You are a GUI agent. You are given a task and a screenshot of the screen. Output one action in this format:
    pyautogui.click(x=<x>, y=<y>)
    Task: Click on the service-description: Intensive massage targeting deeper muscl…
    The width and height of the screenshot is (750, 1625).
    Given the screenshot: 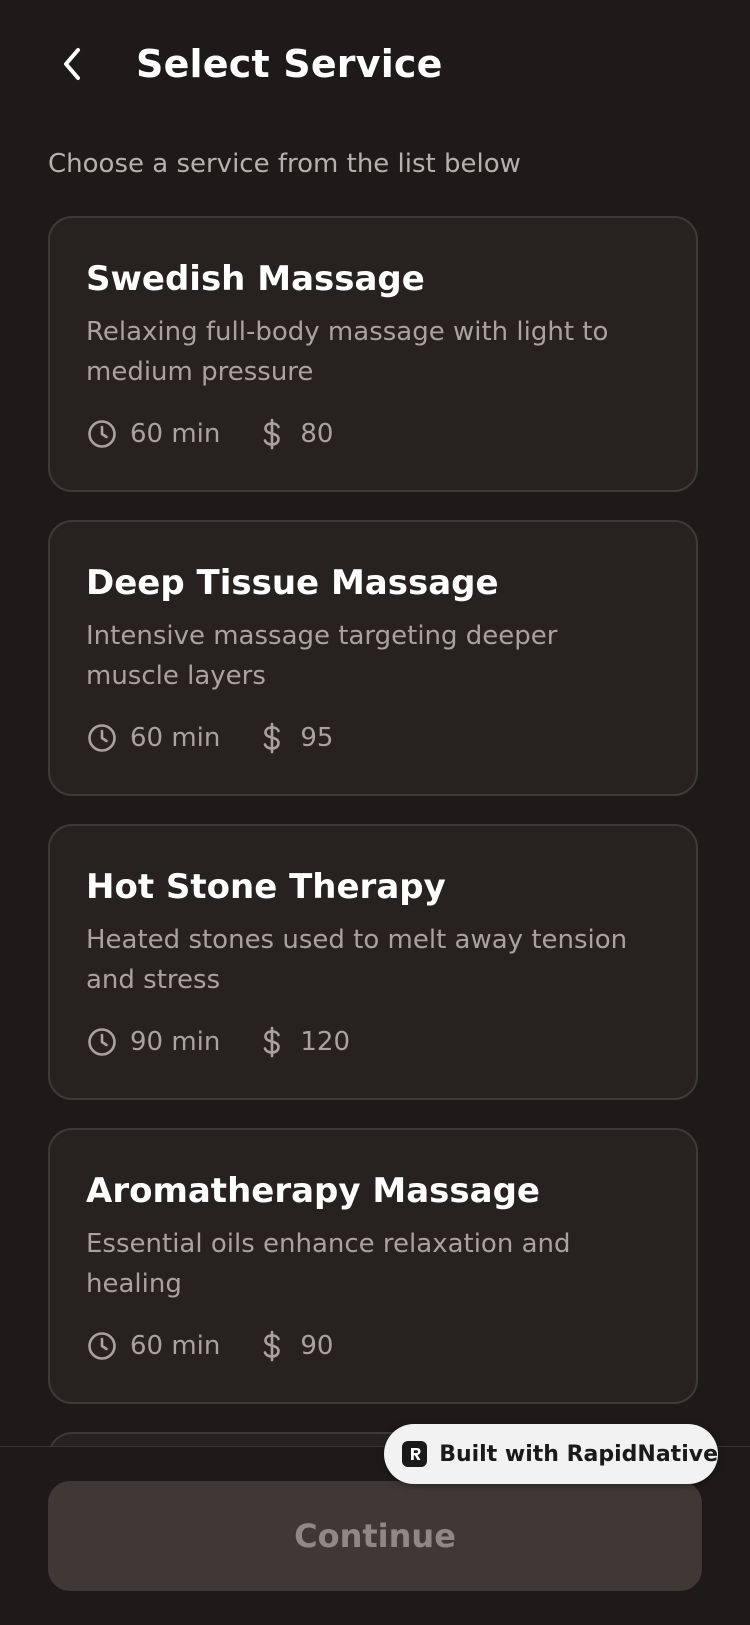 What is the action you would take?
    pyautogui.click(x=322, y=656)
    